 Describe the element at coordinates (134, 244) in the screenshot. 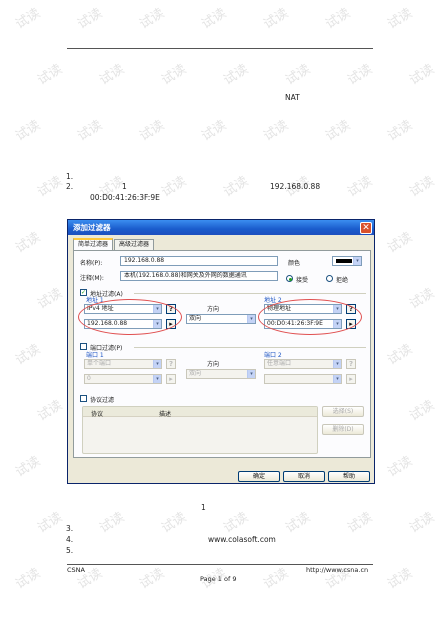

I see `tab-advanced-filter: 高级过滤器` at that location.